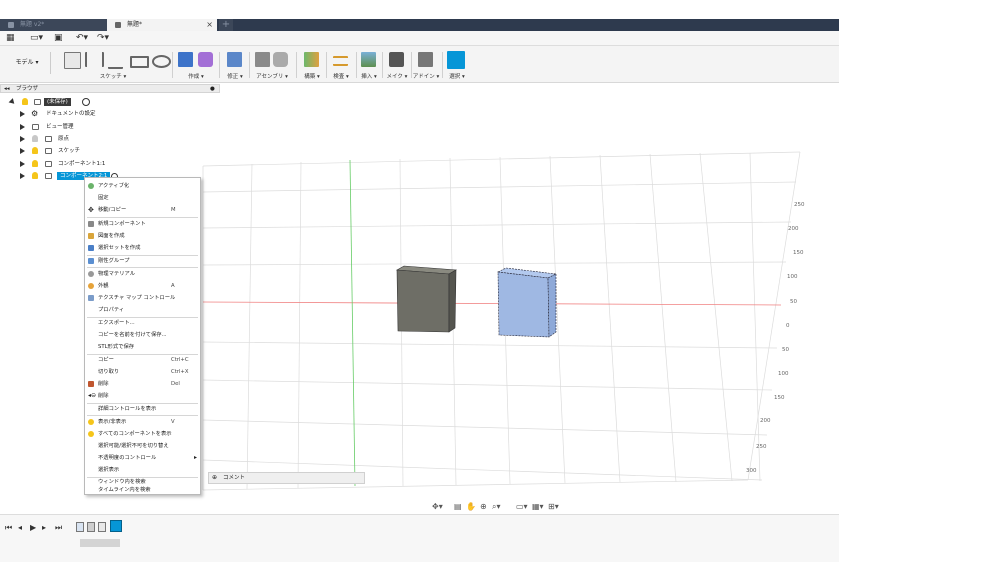 The height and width of the screenshot is (562, 999). What do you see at coordinates (368, 59) in the screenshot?
I see `insert-image-icon` at bounding box center [368, 59].